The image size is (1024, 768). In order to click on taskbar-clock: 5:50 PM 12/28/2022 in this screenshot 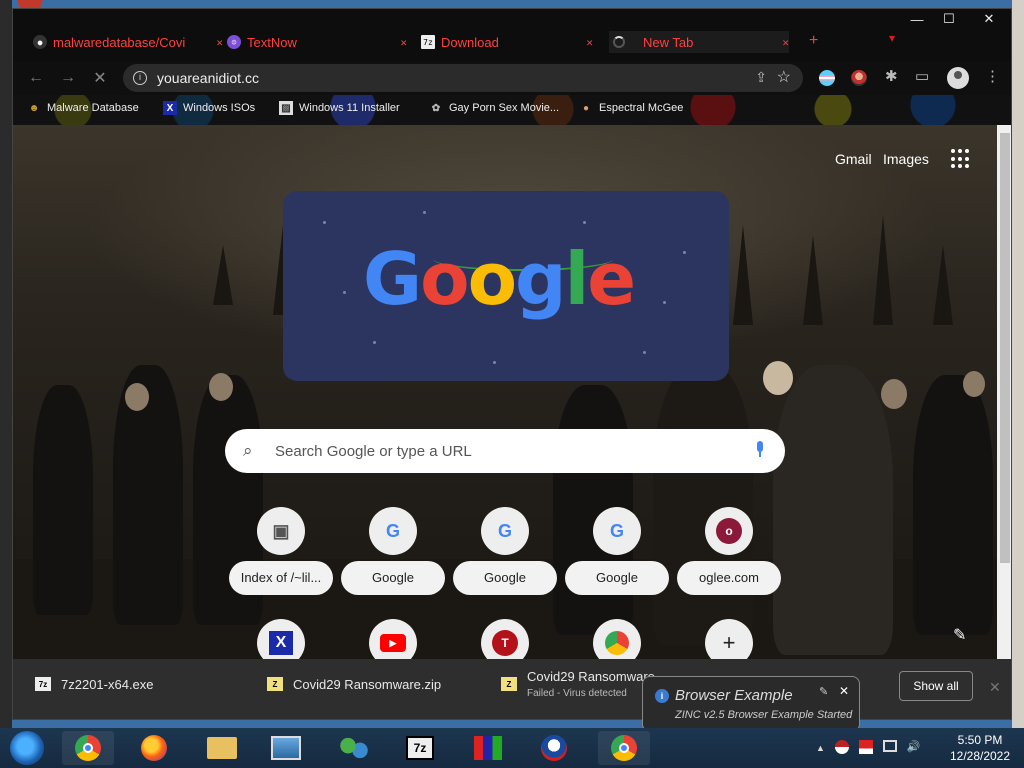, I will do `click(980, 748)`.